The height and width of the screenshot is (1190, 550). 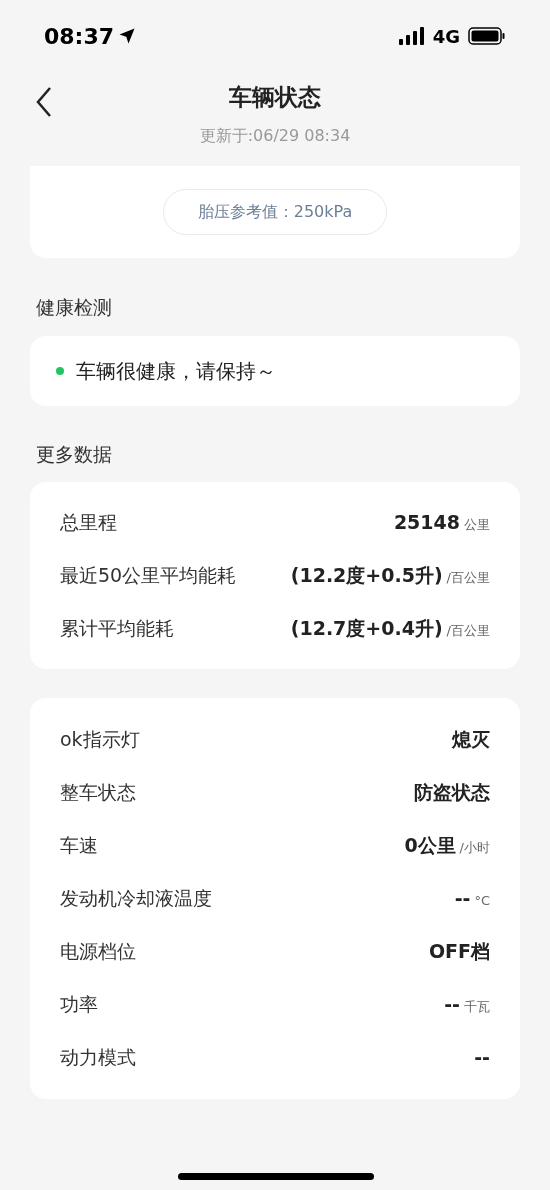 What do you see at coordinates (136, 899) in the screenshot?
I see `row-label: 发动机冷却液温度` at bounding box center [136, 899].